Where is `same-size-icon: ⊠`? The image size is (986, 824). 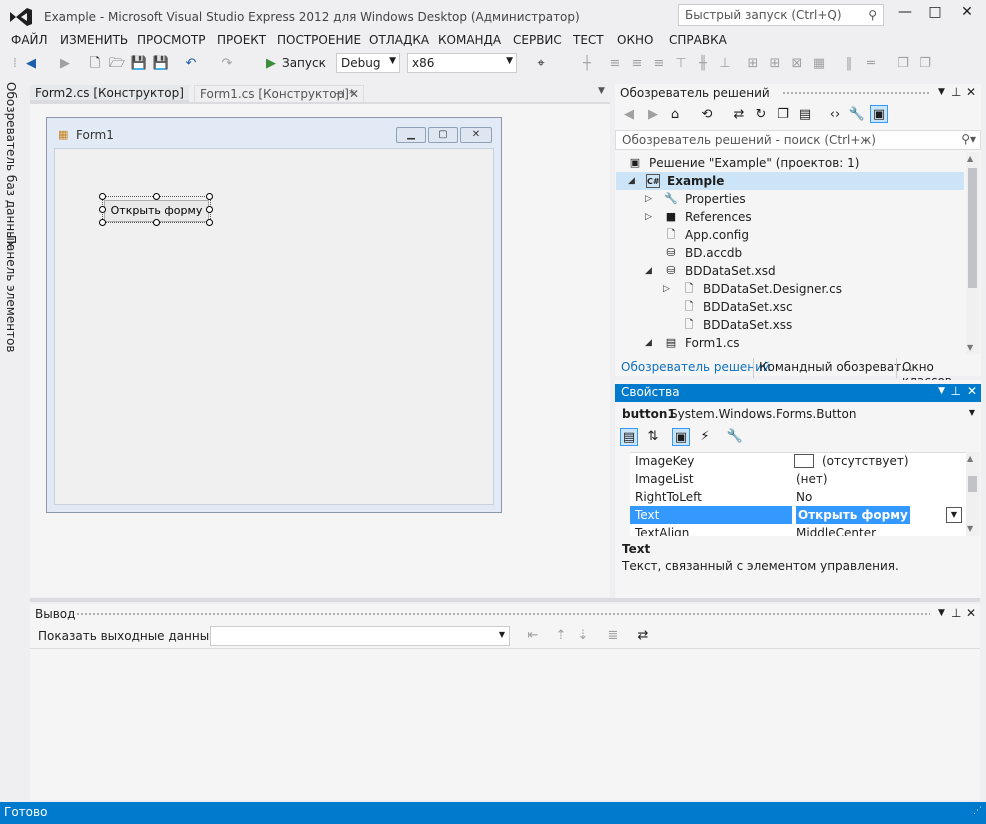 same-size-icon: ⊠ is located at coordinates (797, 64).